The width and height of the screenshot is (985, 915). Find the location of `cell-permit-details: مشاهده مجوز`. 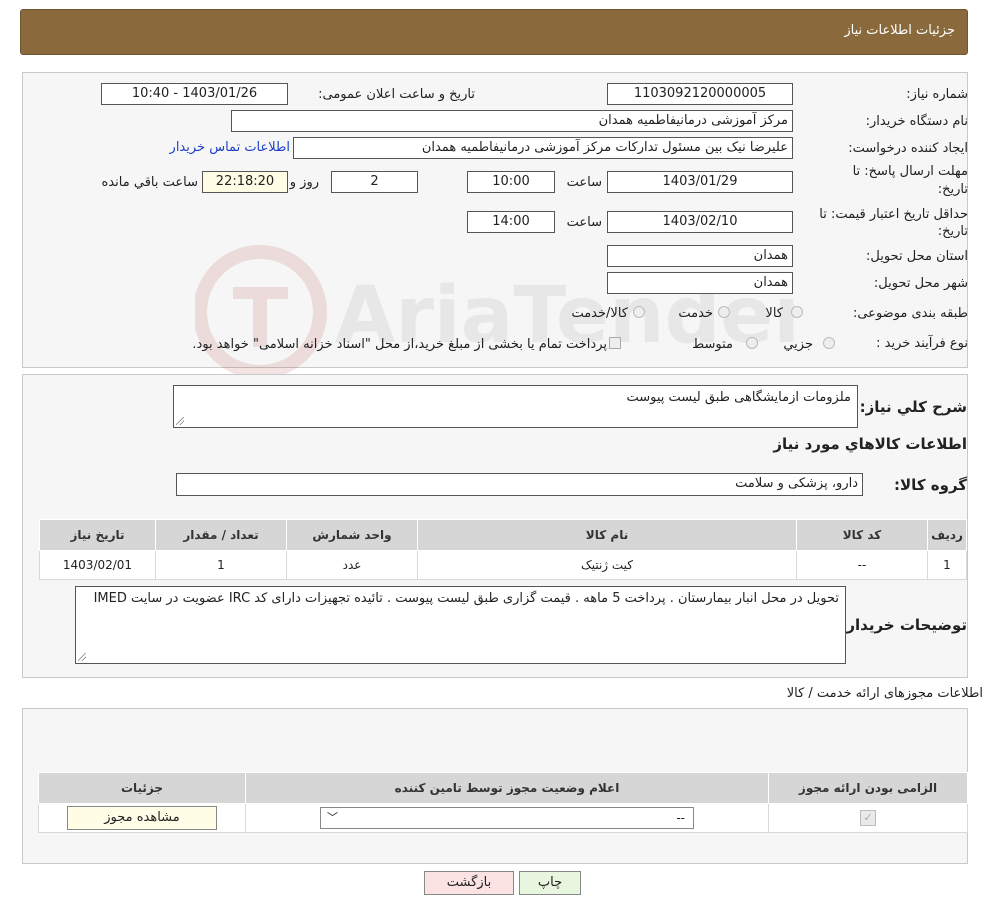

cell-permit-details: مشاهده مجوز is located at coordinates (142, 818).